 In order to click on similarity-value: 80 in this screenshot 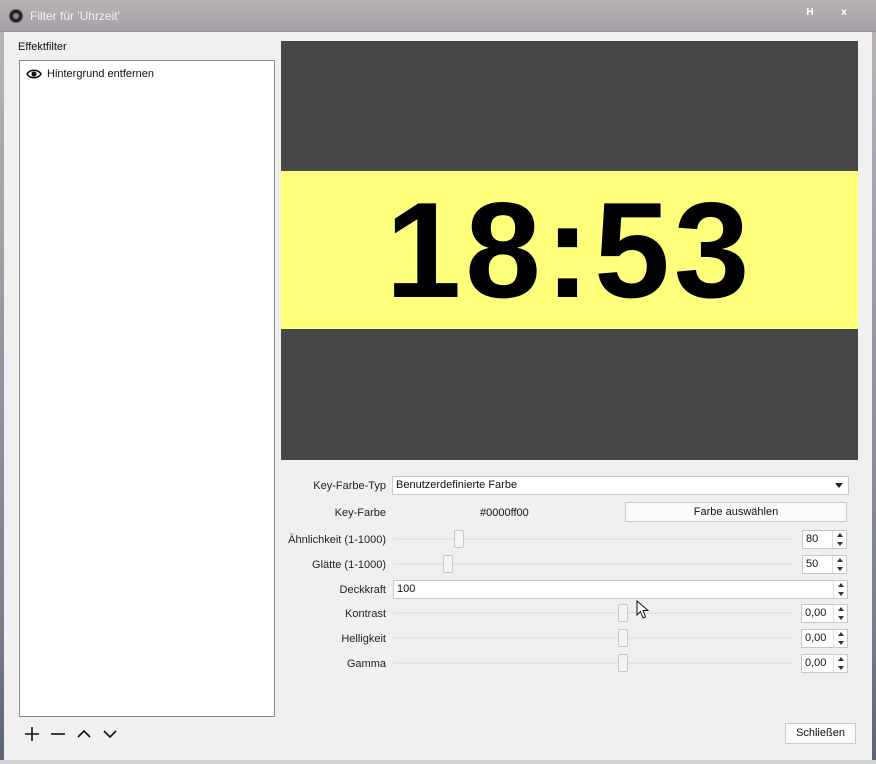, I will do `click(812, 539)`.